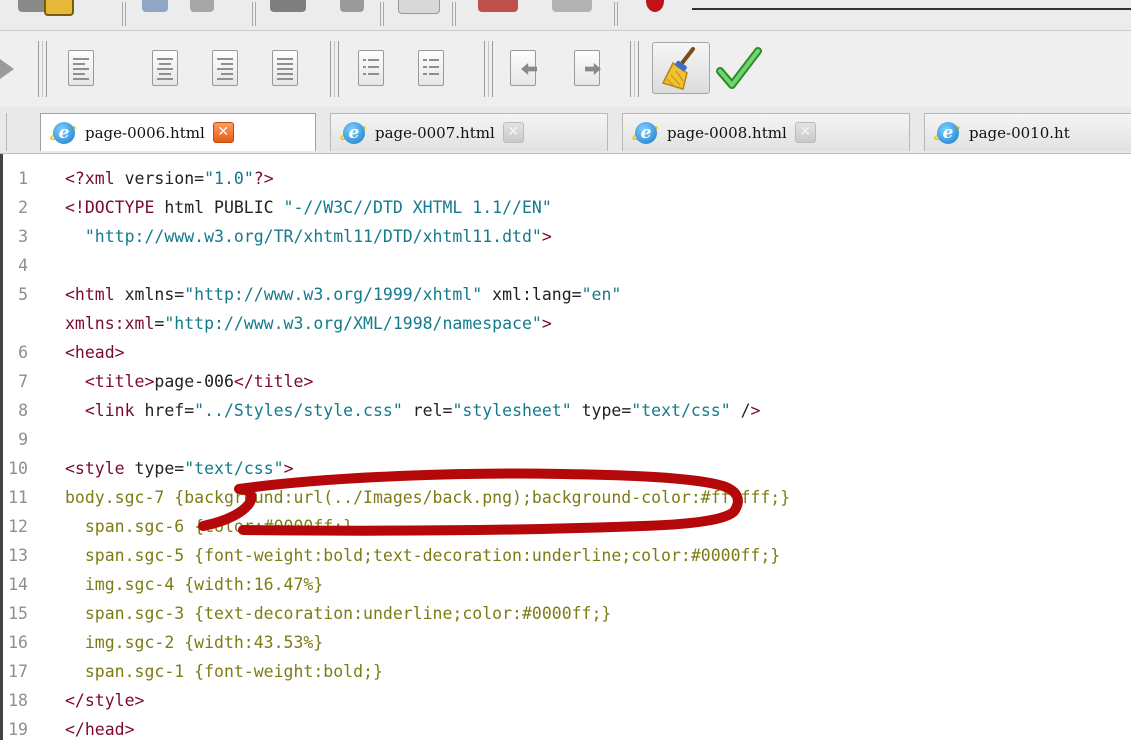 This screenshot has width=1131, height=740. Describe the element at coordinates (911, 9) in the screenshot. I see `window-edge` at that location.